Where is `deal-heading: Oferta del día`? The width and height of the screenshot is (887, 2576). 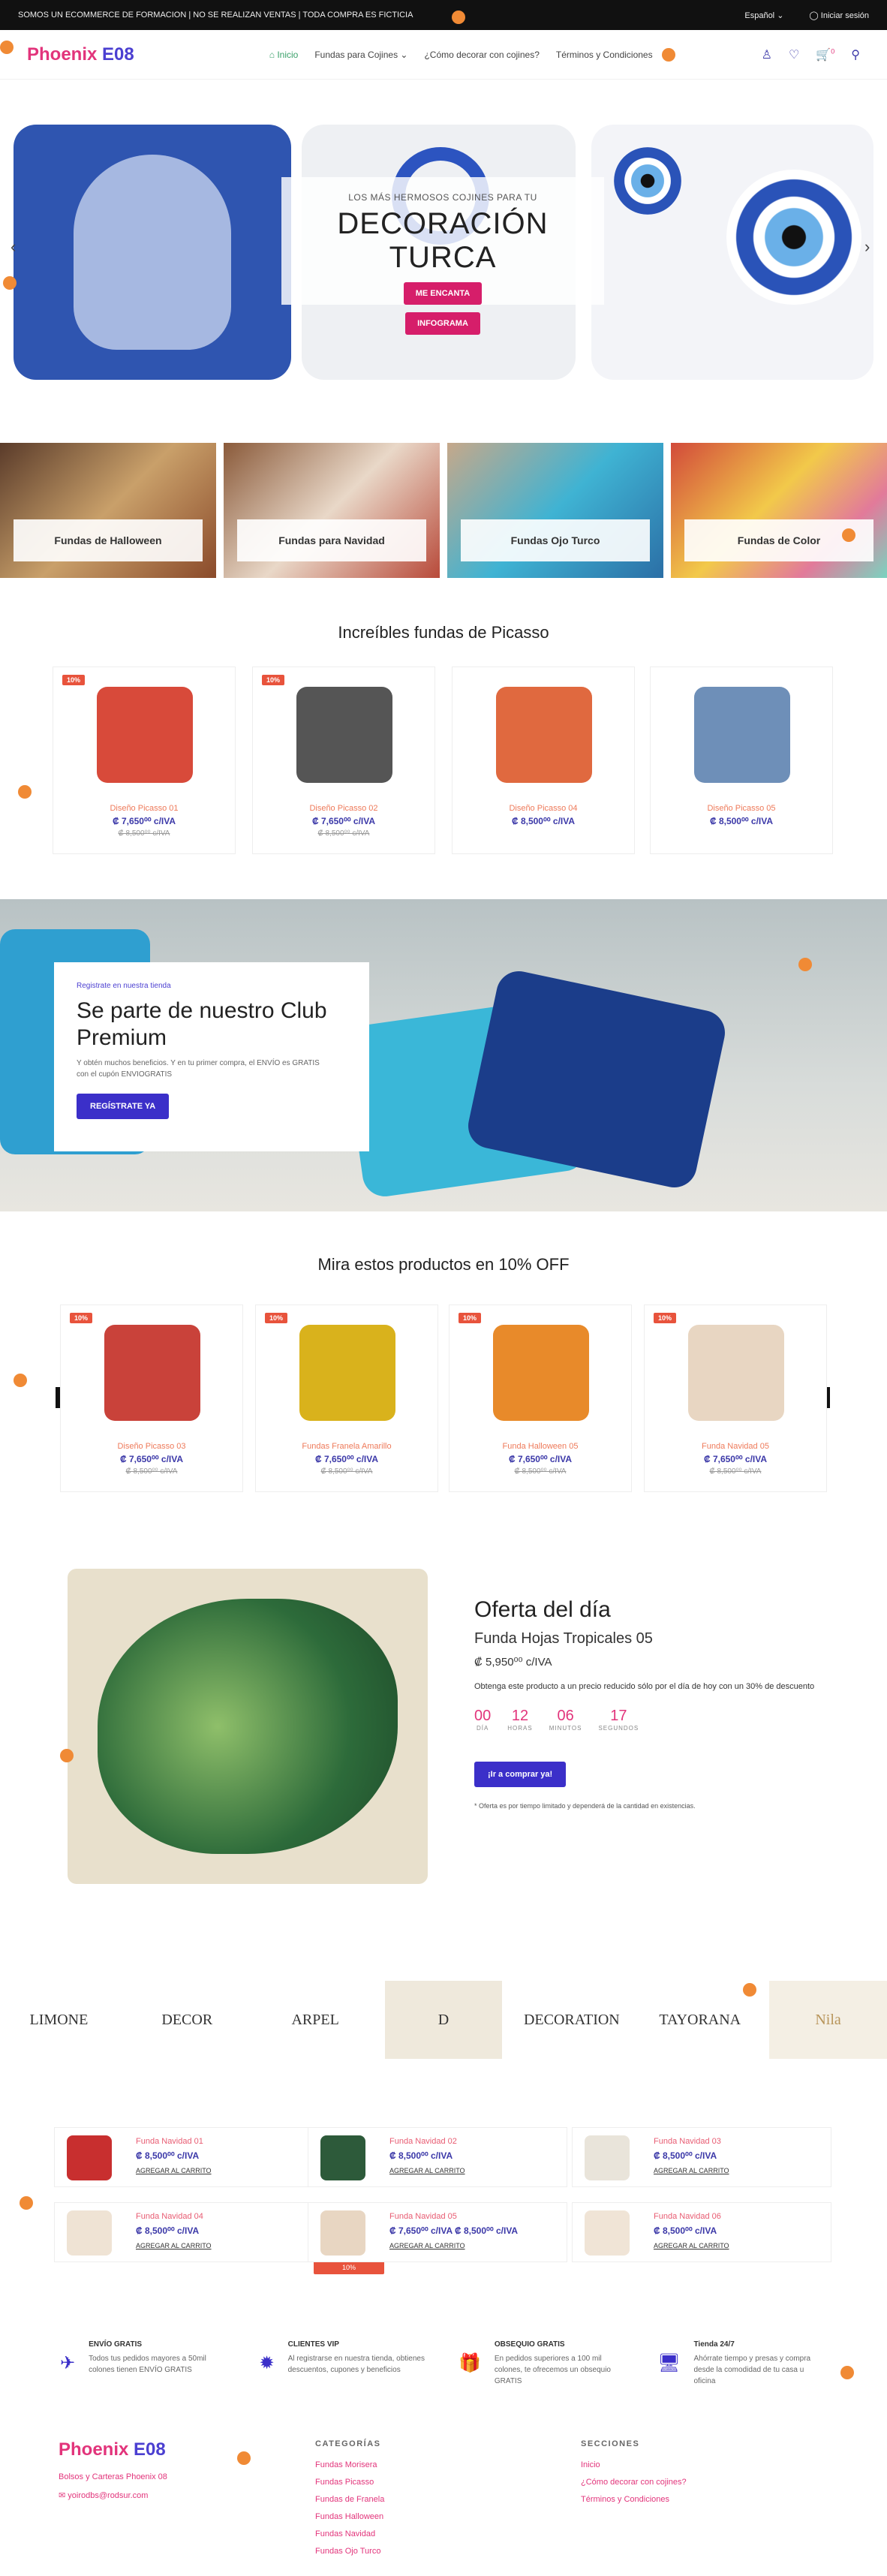 deal-heading: Oferta del día is located at coordinates (542, 1610).